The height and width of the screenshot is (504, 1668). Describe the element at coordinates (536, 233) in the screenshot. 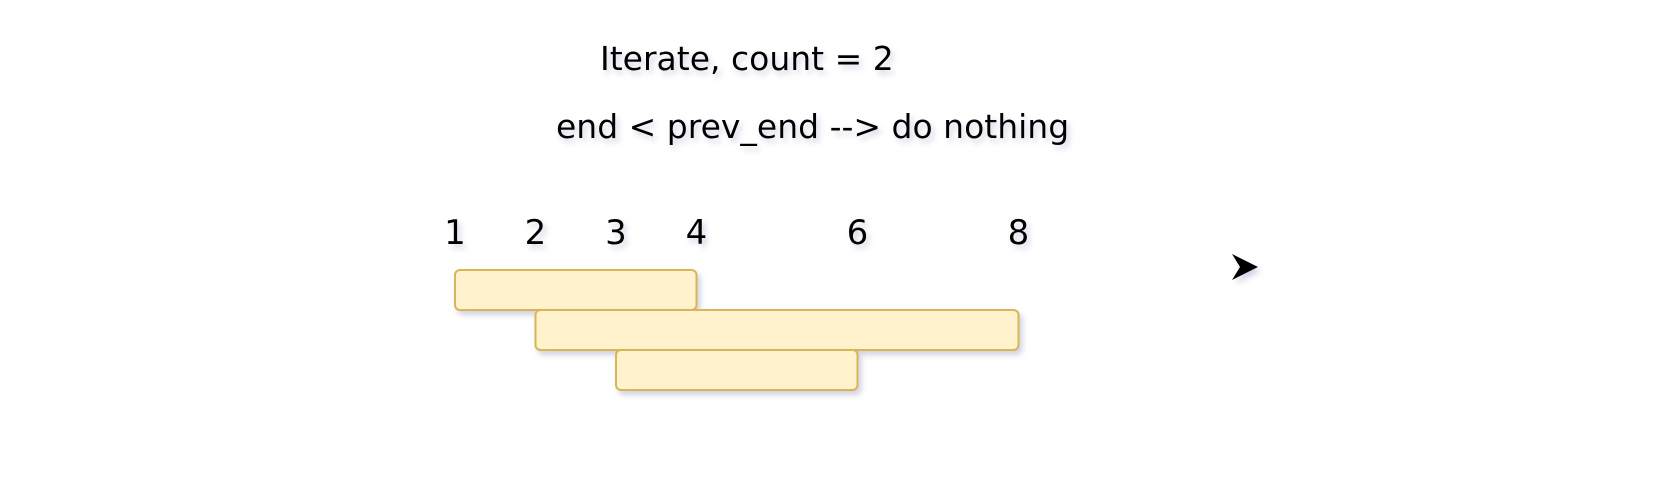

I see `tick-label-2: 2` at that location.